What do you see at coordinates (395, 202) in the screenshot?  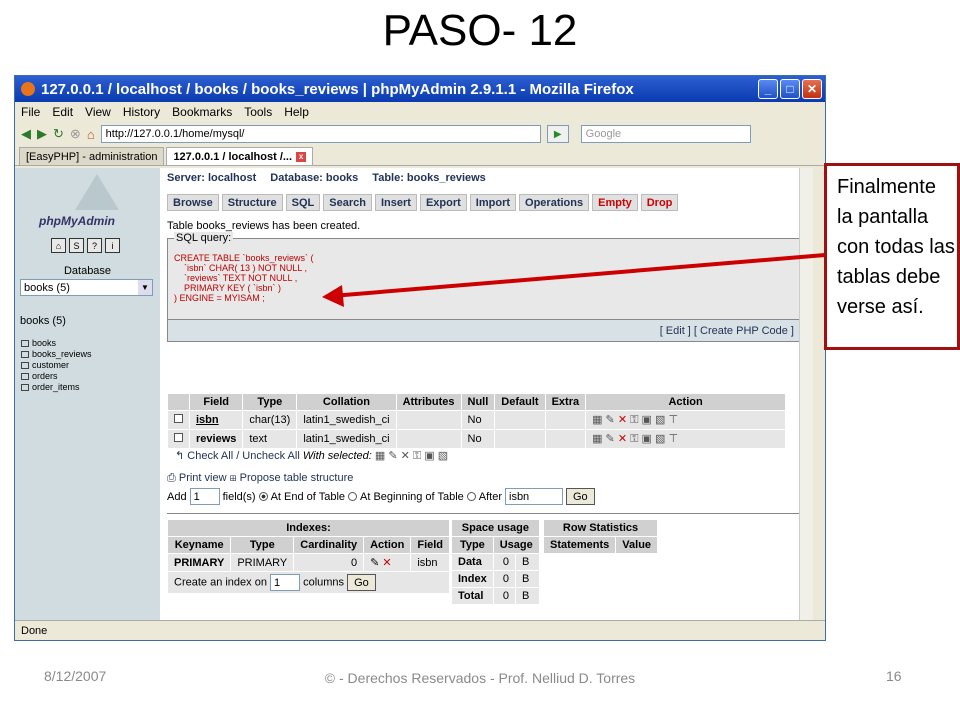 I see `tab-insert: Insert` at bounding box center [395, 202].